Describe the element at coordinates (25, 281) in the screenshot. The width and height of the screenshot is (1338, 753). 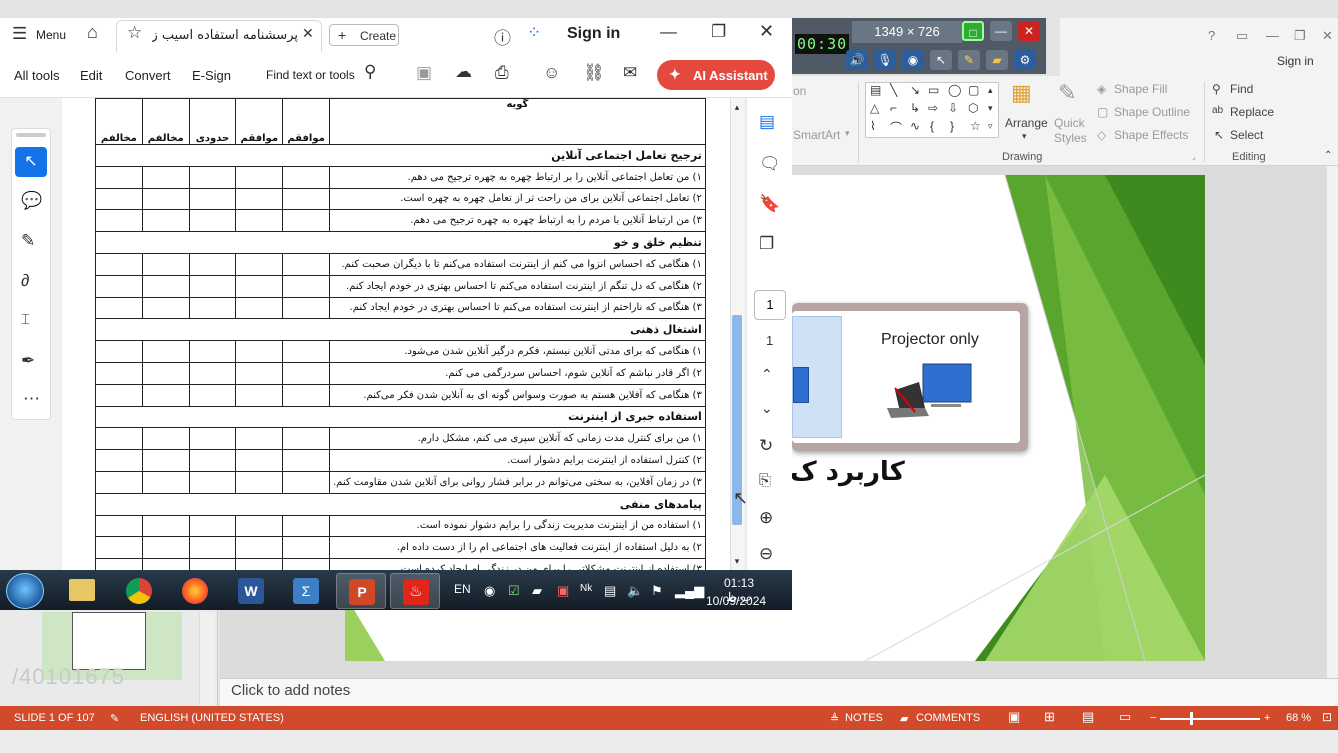
I see `draw-freehand-icon: ∂` at that location.